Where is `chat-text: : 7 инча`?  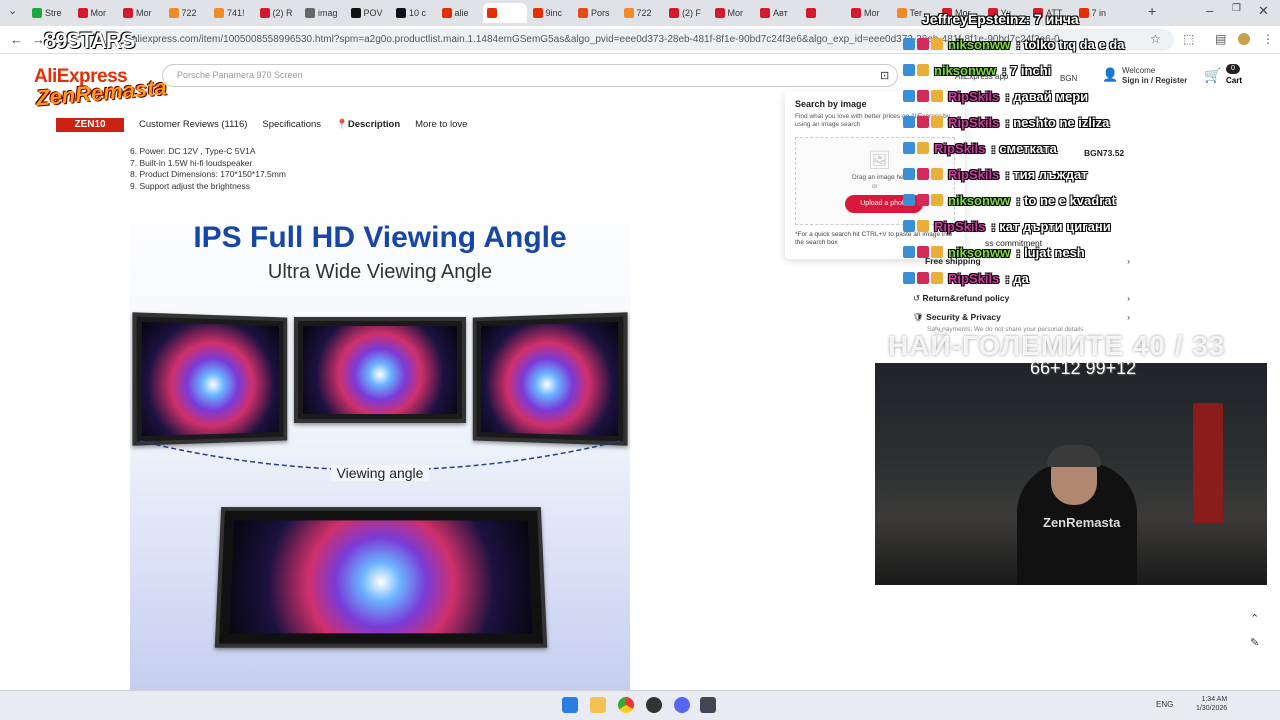
chat-text: : 7 инча is located at coordinates (1052, 19).